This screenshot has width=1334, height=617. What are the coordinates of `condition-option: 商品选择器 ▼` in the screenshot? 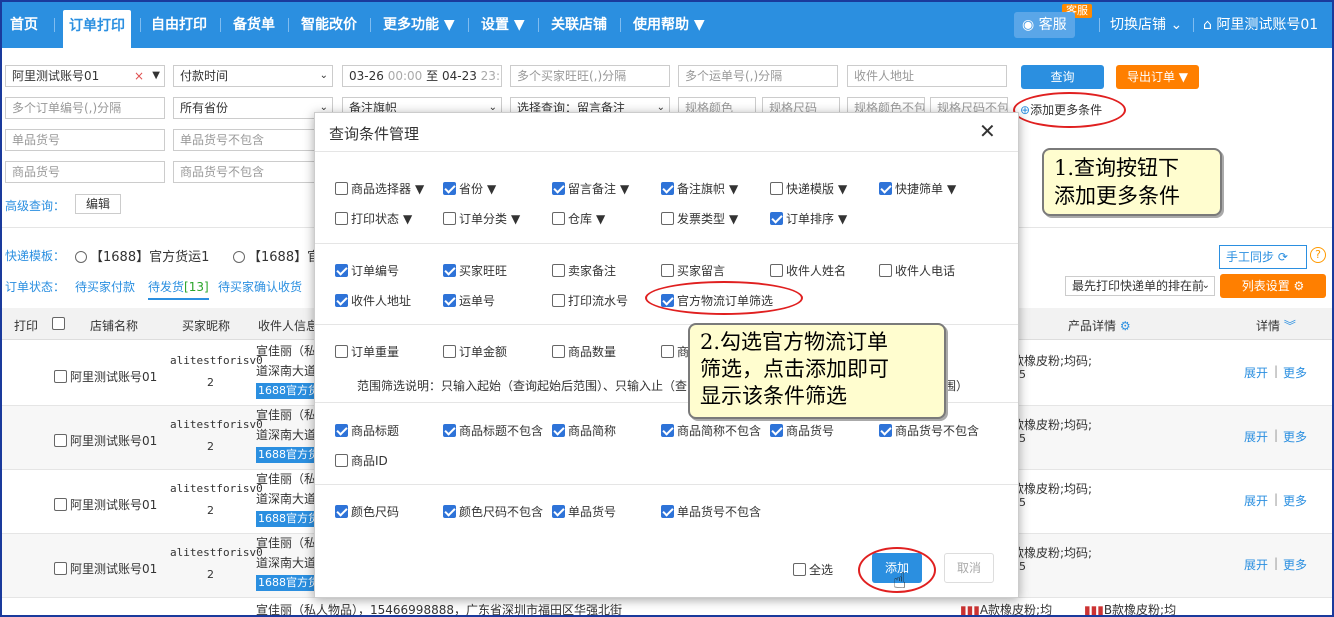 It's located at (379, 188).